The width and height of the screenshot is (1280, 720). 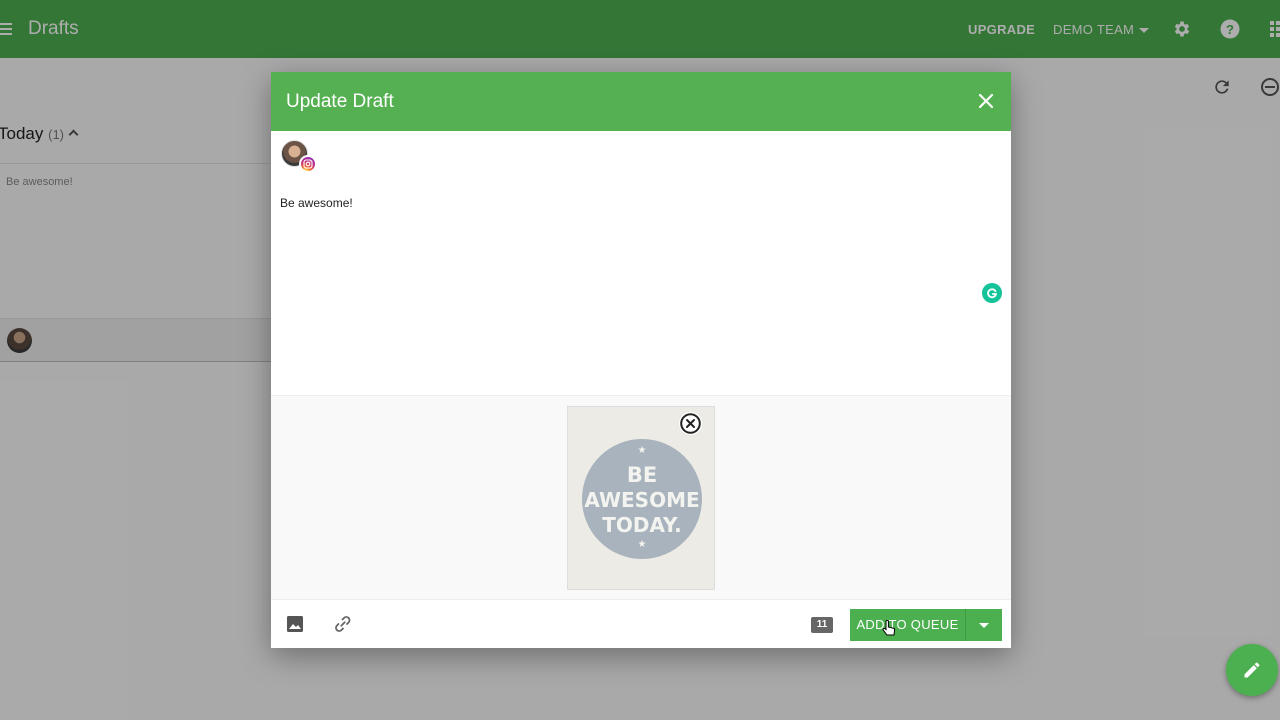 I want to click on poster-line: AWESOME, so click(x=642, y=500).